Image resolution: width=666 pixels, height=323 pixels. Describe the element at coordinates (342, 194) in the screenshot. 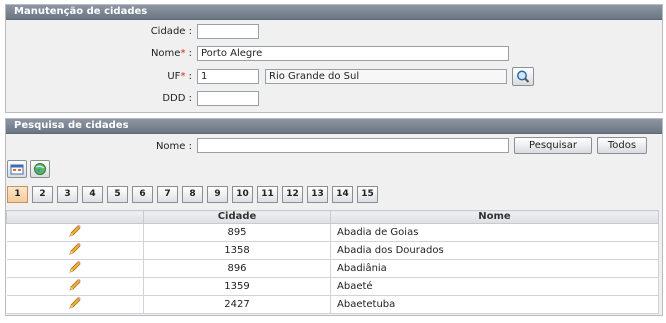

I see `page-button-14: 14` at that location.